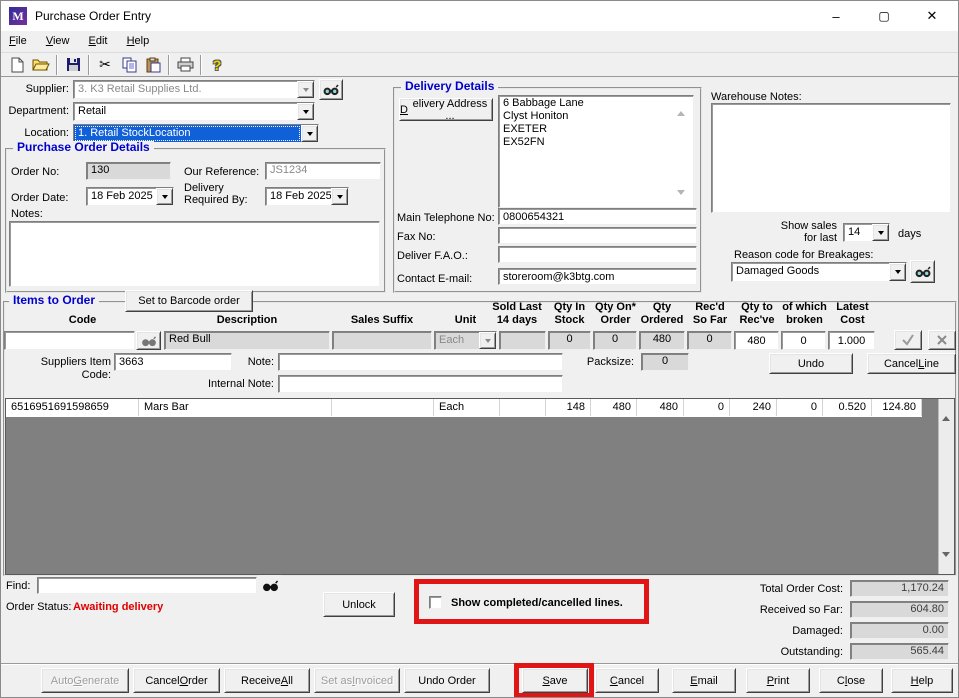 This screenshot has width=959, height=698. Describe the element at coordinates (105, 65) in the screenshot. I see `cut-button: ✂` at that location.